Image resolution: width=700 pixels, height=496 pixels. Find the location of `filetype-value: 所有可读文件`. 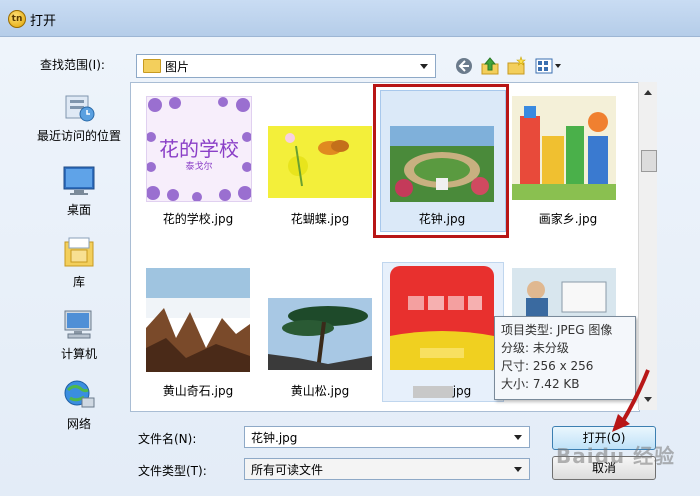

filetype-value: 所有可读文件 is located at coordinates (287, 470).